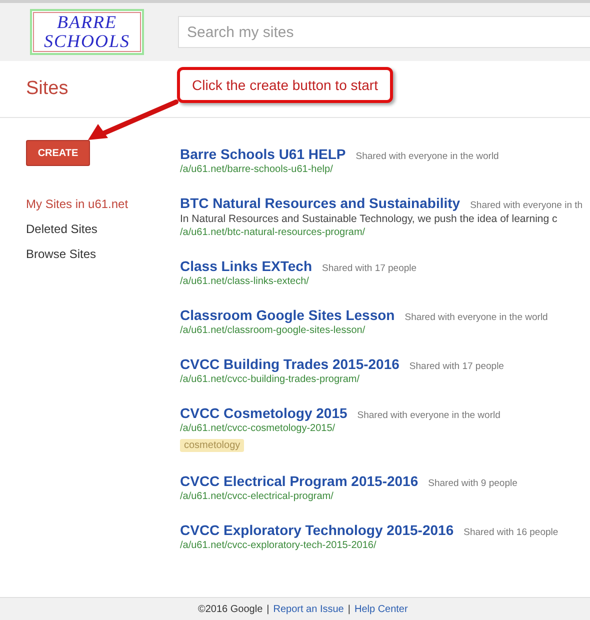  What do you see at coordinates (230, 609) in the screenshot?
I see `copyright-text: ©2016 Google` at bounding box center [230, 609].